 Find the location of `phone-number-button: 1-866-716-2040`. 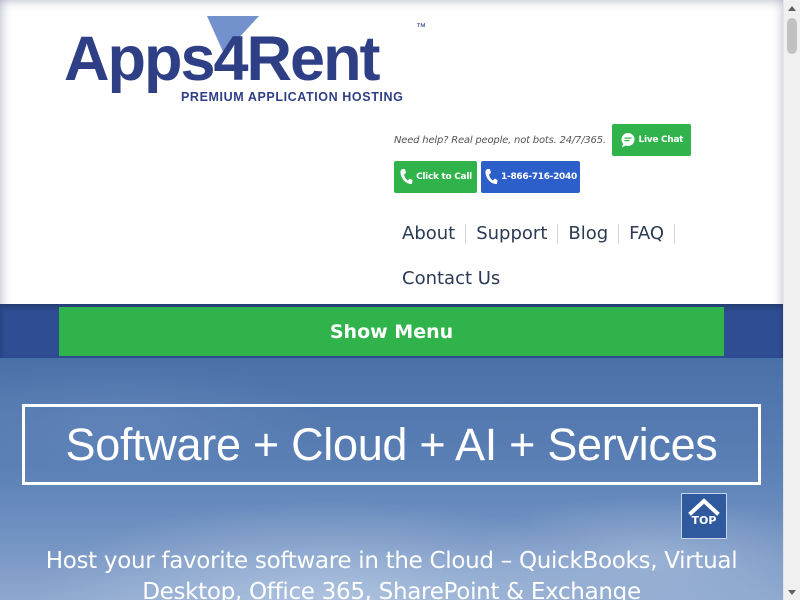

phone-number-button: 1-866-716-2040 is located at coordinates (530, 177).